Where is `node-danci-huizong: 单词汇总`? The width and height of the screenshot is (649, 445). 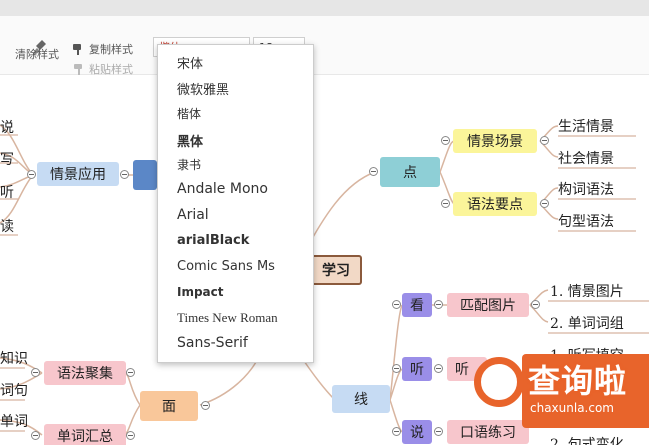 node-danci-huizong: 单词汇总 is located at coordinates (85, 434).